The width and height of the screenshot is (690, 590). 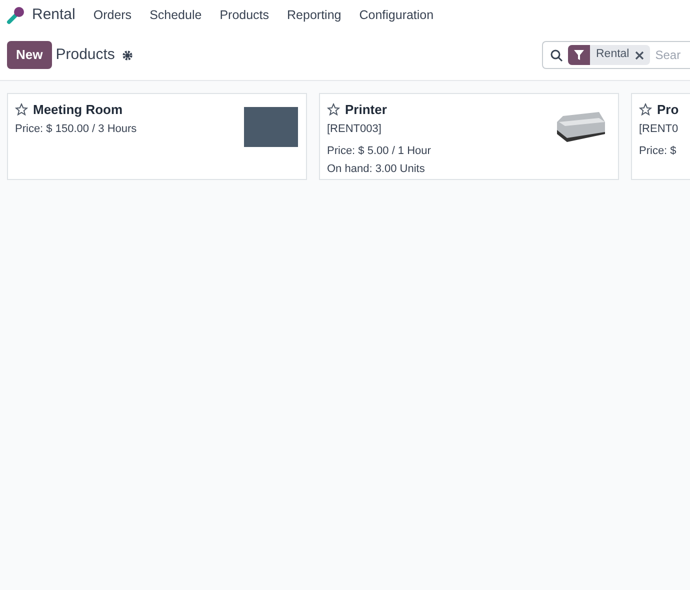 I want to click on product-card: Meeting Room Price: $ 150.00 / 3 Hours, so click(x=157, y=136).